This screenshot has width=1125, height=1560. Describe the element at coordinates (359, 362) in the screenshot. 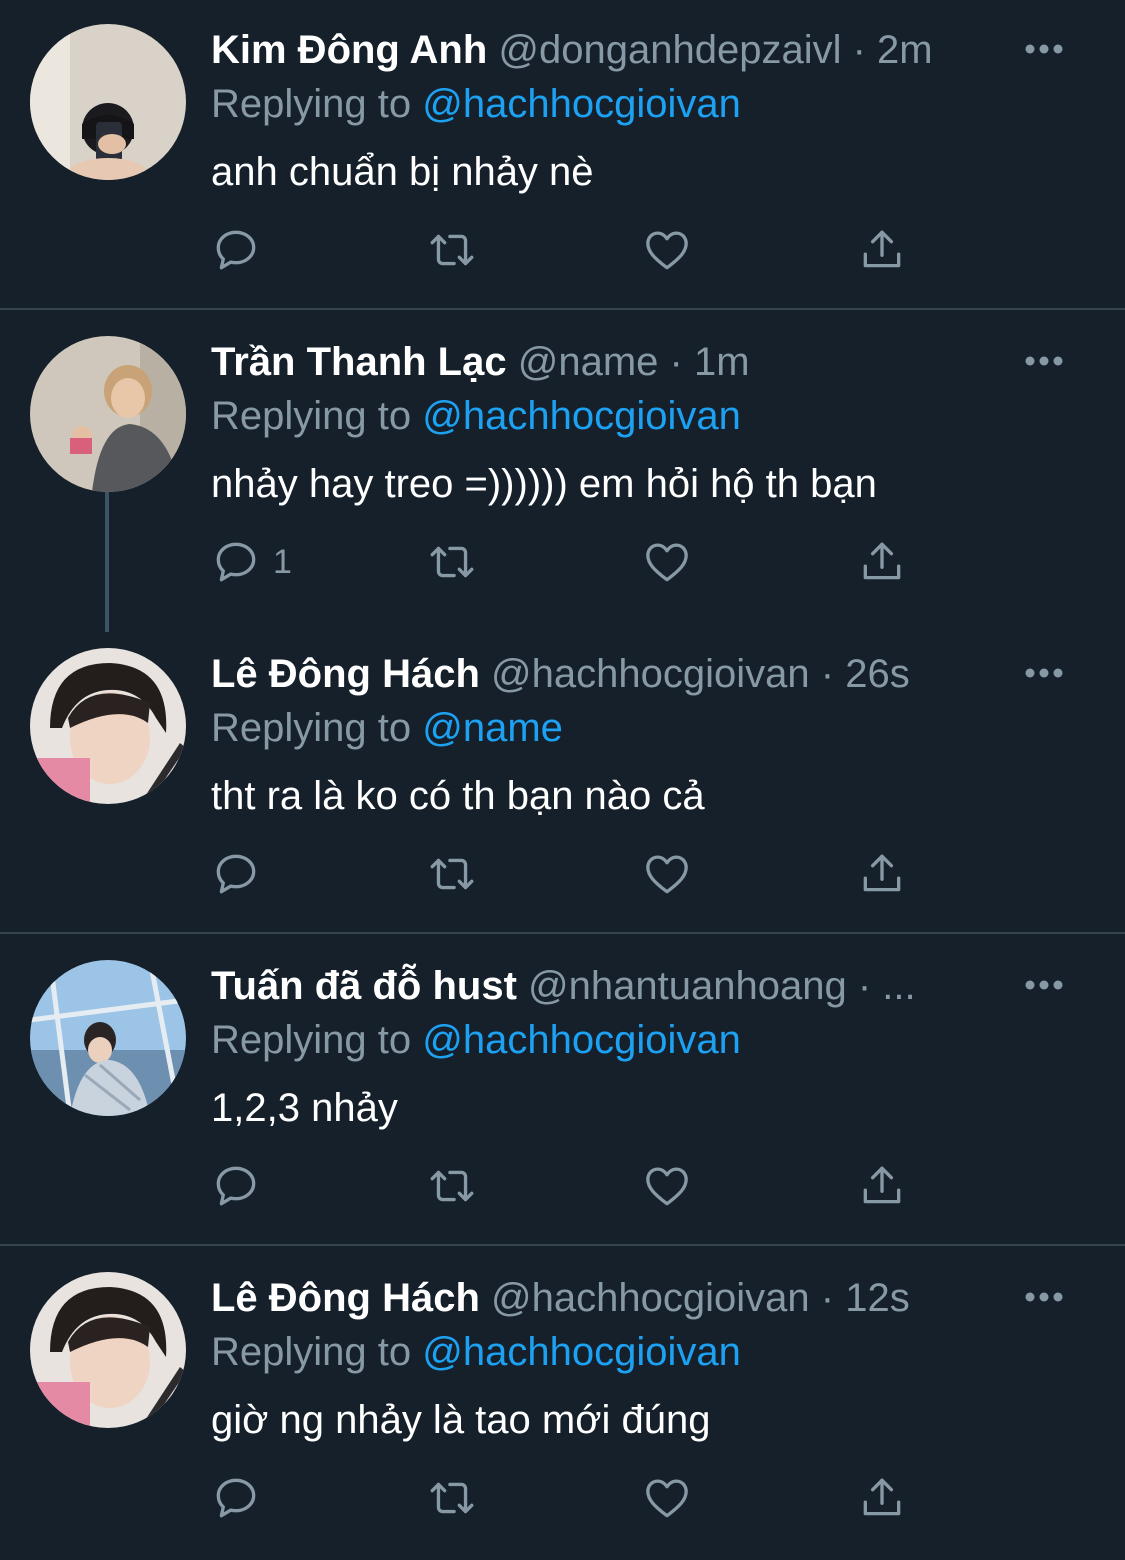

I see `display-name: Trần Thanh Lạc` at that location.